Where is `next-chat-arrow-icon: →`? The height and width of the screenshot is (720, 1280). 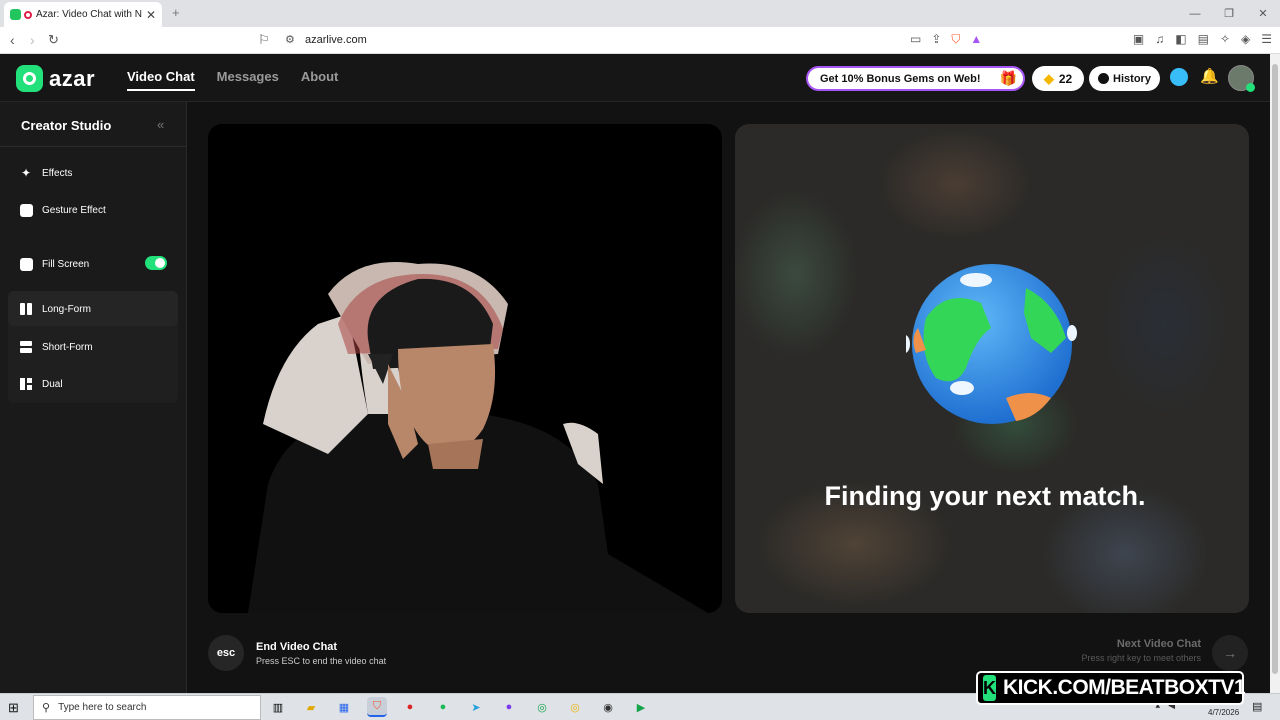
next-chat-arrow-icon: → is located at coordinates (1230, 653).